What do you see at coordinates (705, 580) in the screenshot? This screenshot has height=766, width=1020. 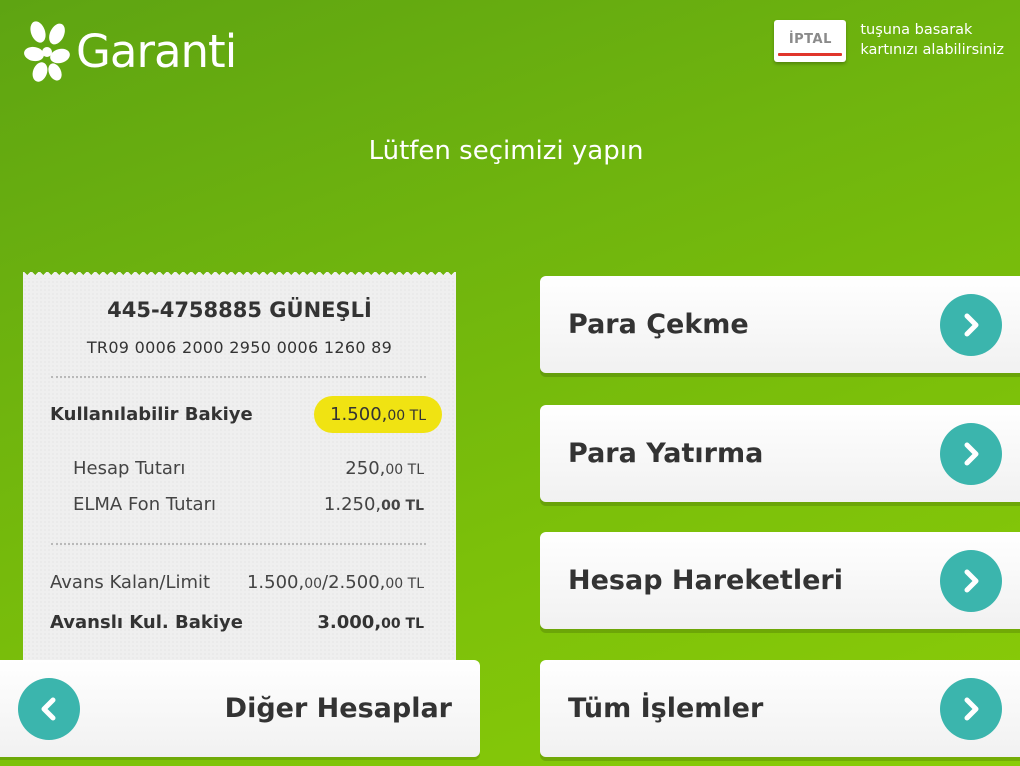 I see `account-activity-label: Hesap Hareketleri` at bounding box center [705, 580].